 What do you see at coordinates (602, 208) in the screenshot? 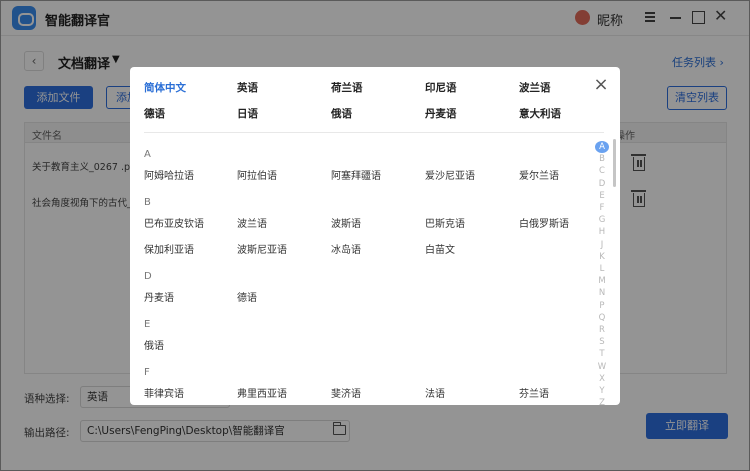
I see `alphabet-index-letter: F` at bounding box center [602, 208].